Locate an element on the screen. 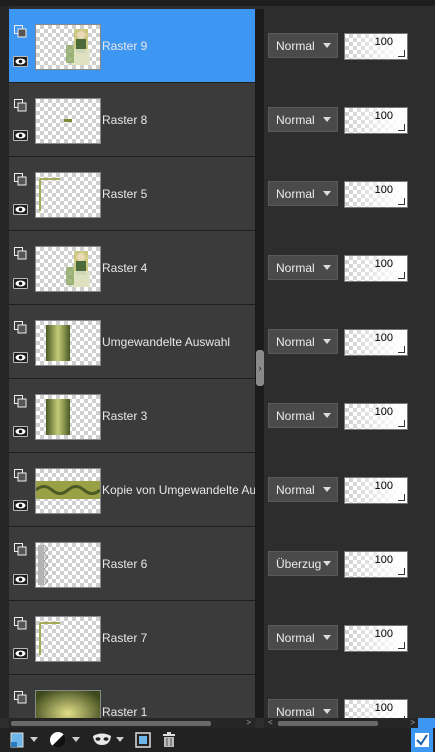 The height and width of the screenshot is (752, 435). layer-row: Raster 5 is located at coordinates (132, 194).